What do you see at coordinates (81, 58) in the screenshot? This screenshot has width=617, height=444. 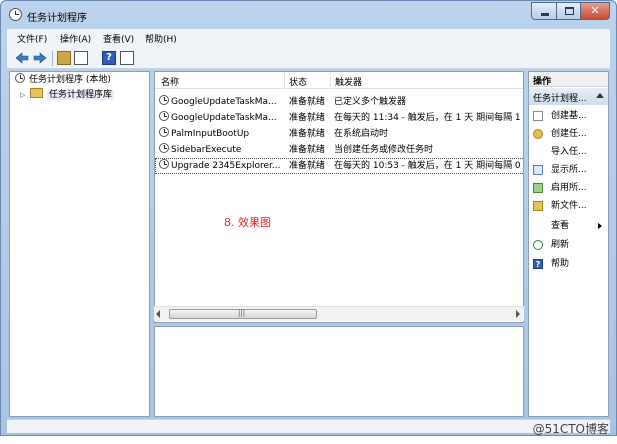 I see `console-tree-icon` at bounding box center [81, 58].